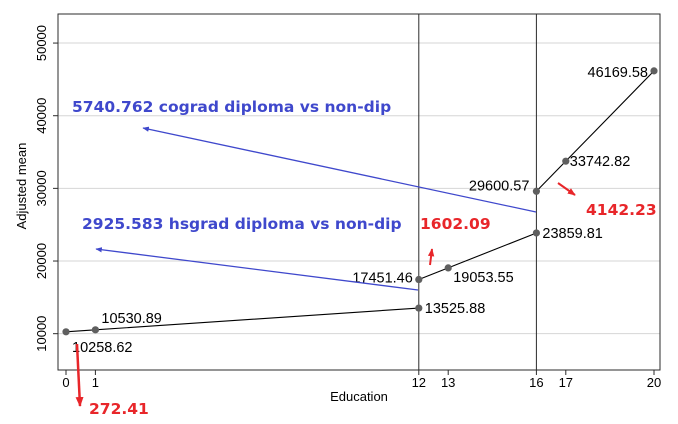 This screenshot has width=678, height=424. I want to click on arrow-hsgrad, so click(257, 269).